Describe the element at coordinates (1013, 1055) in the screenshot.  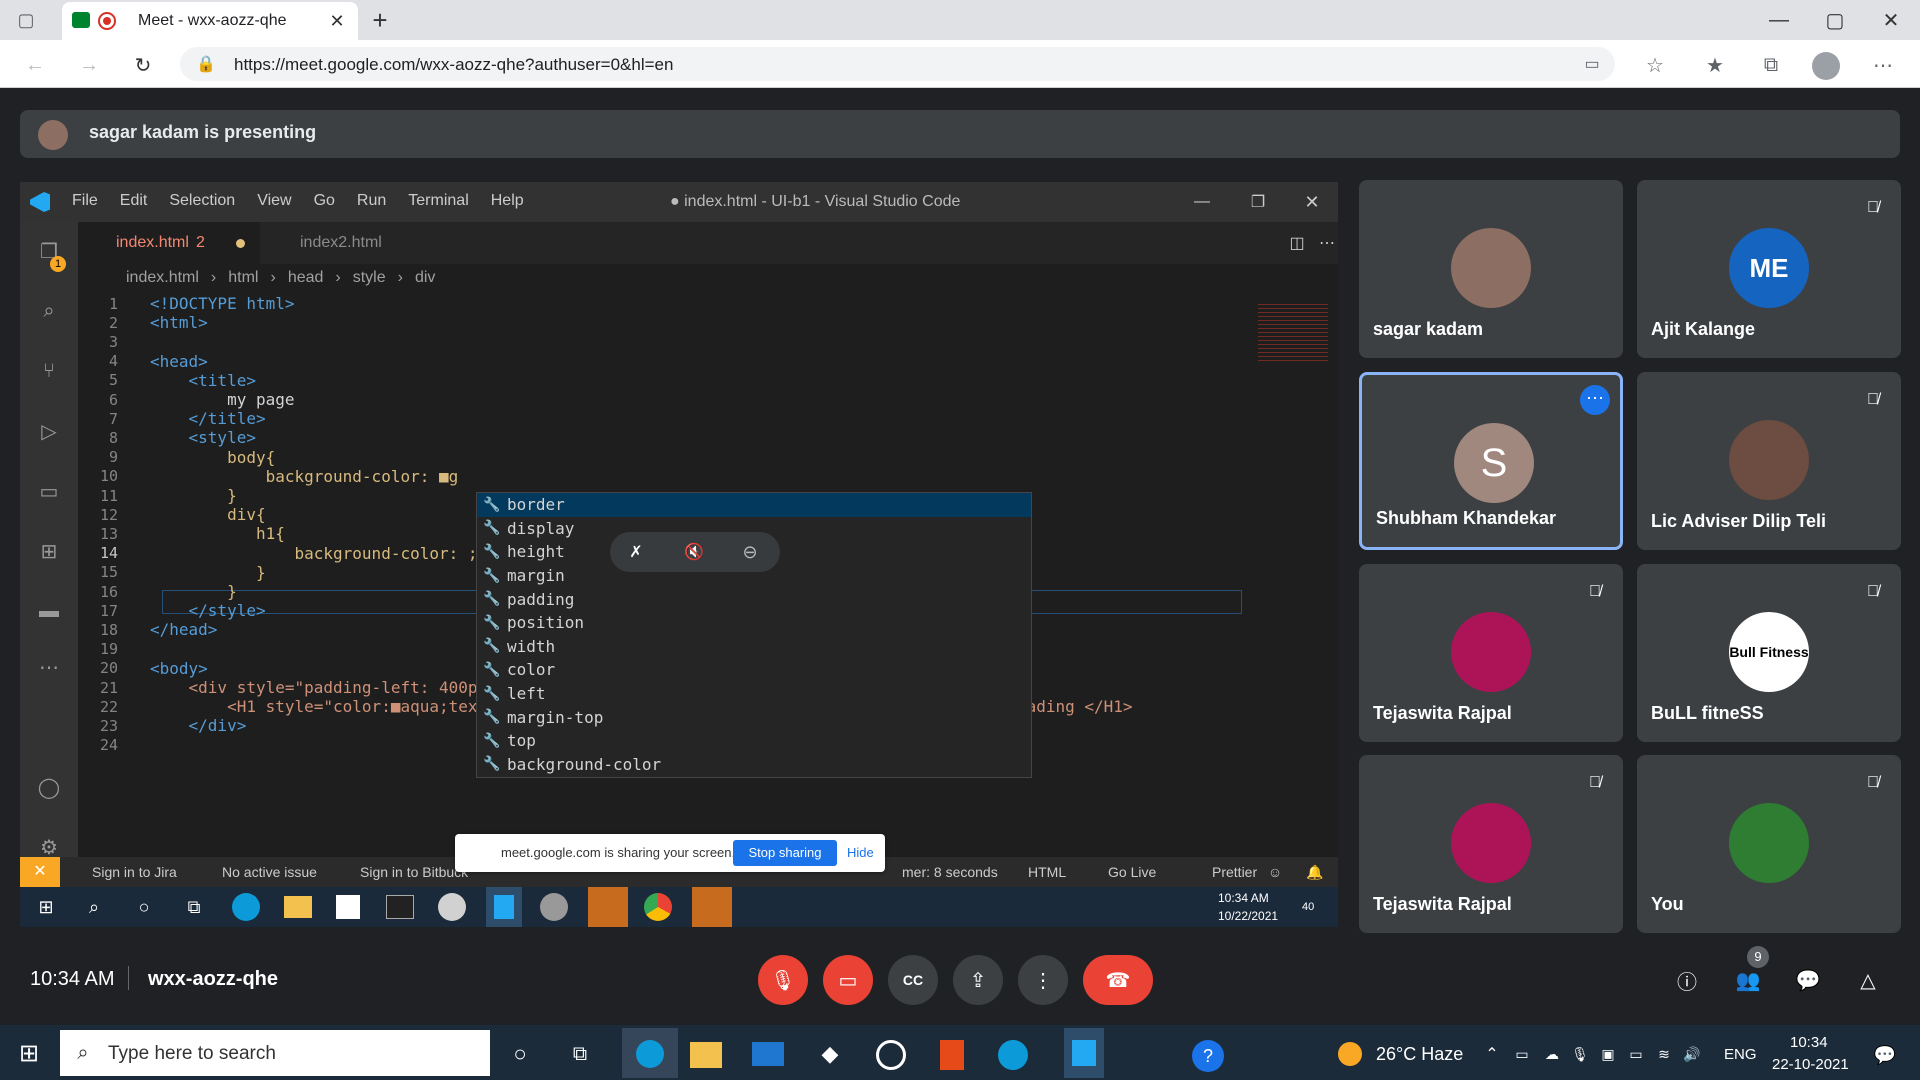
I see `edge-icon` at that location.